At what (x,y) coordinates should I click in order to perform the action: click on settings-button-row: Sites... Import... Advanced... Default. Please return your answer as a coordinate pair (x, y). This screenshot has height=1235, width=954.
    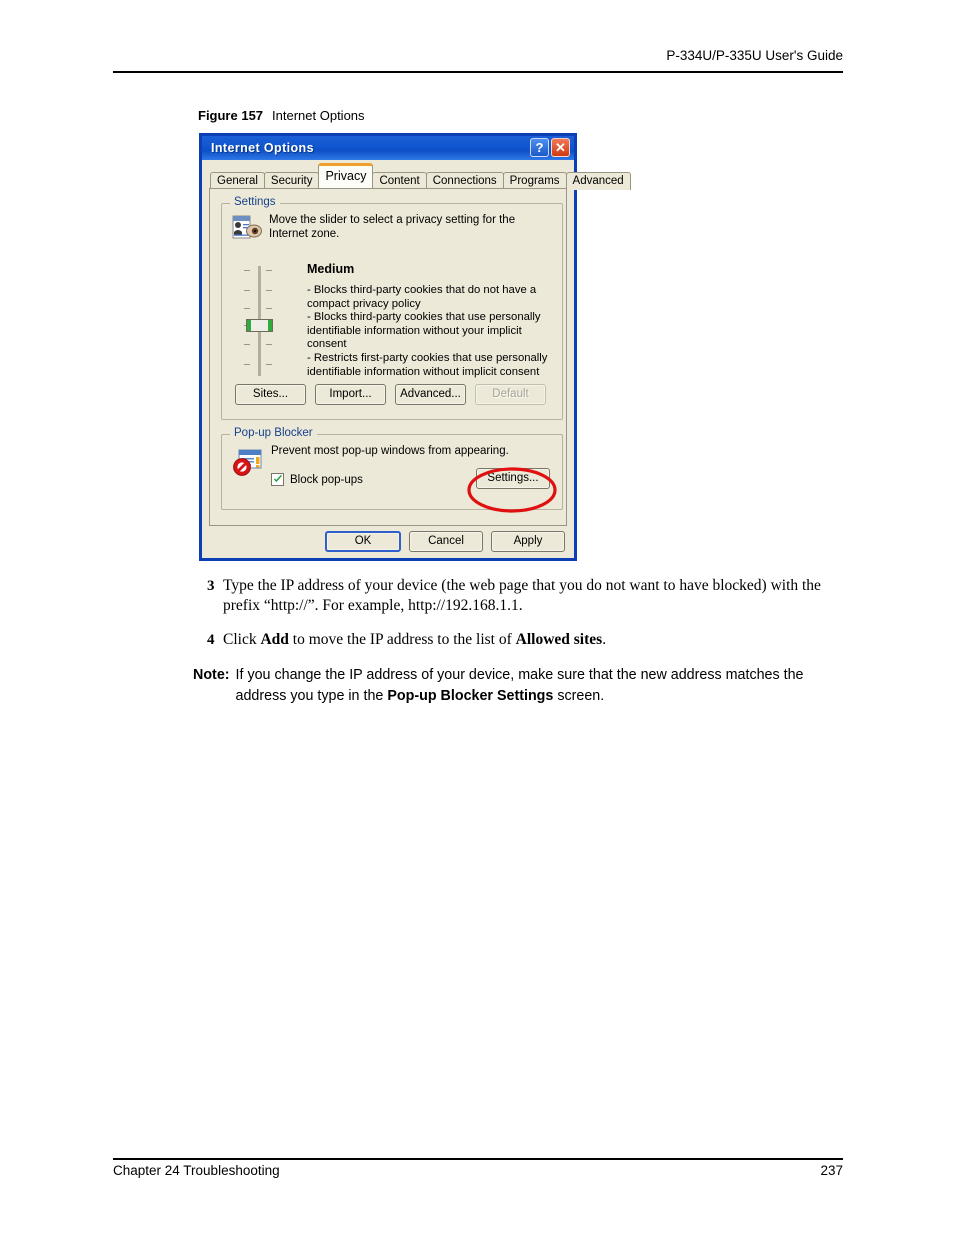
    Looking at the image, I should click on (390, 394).